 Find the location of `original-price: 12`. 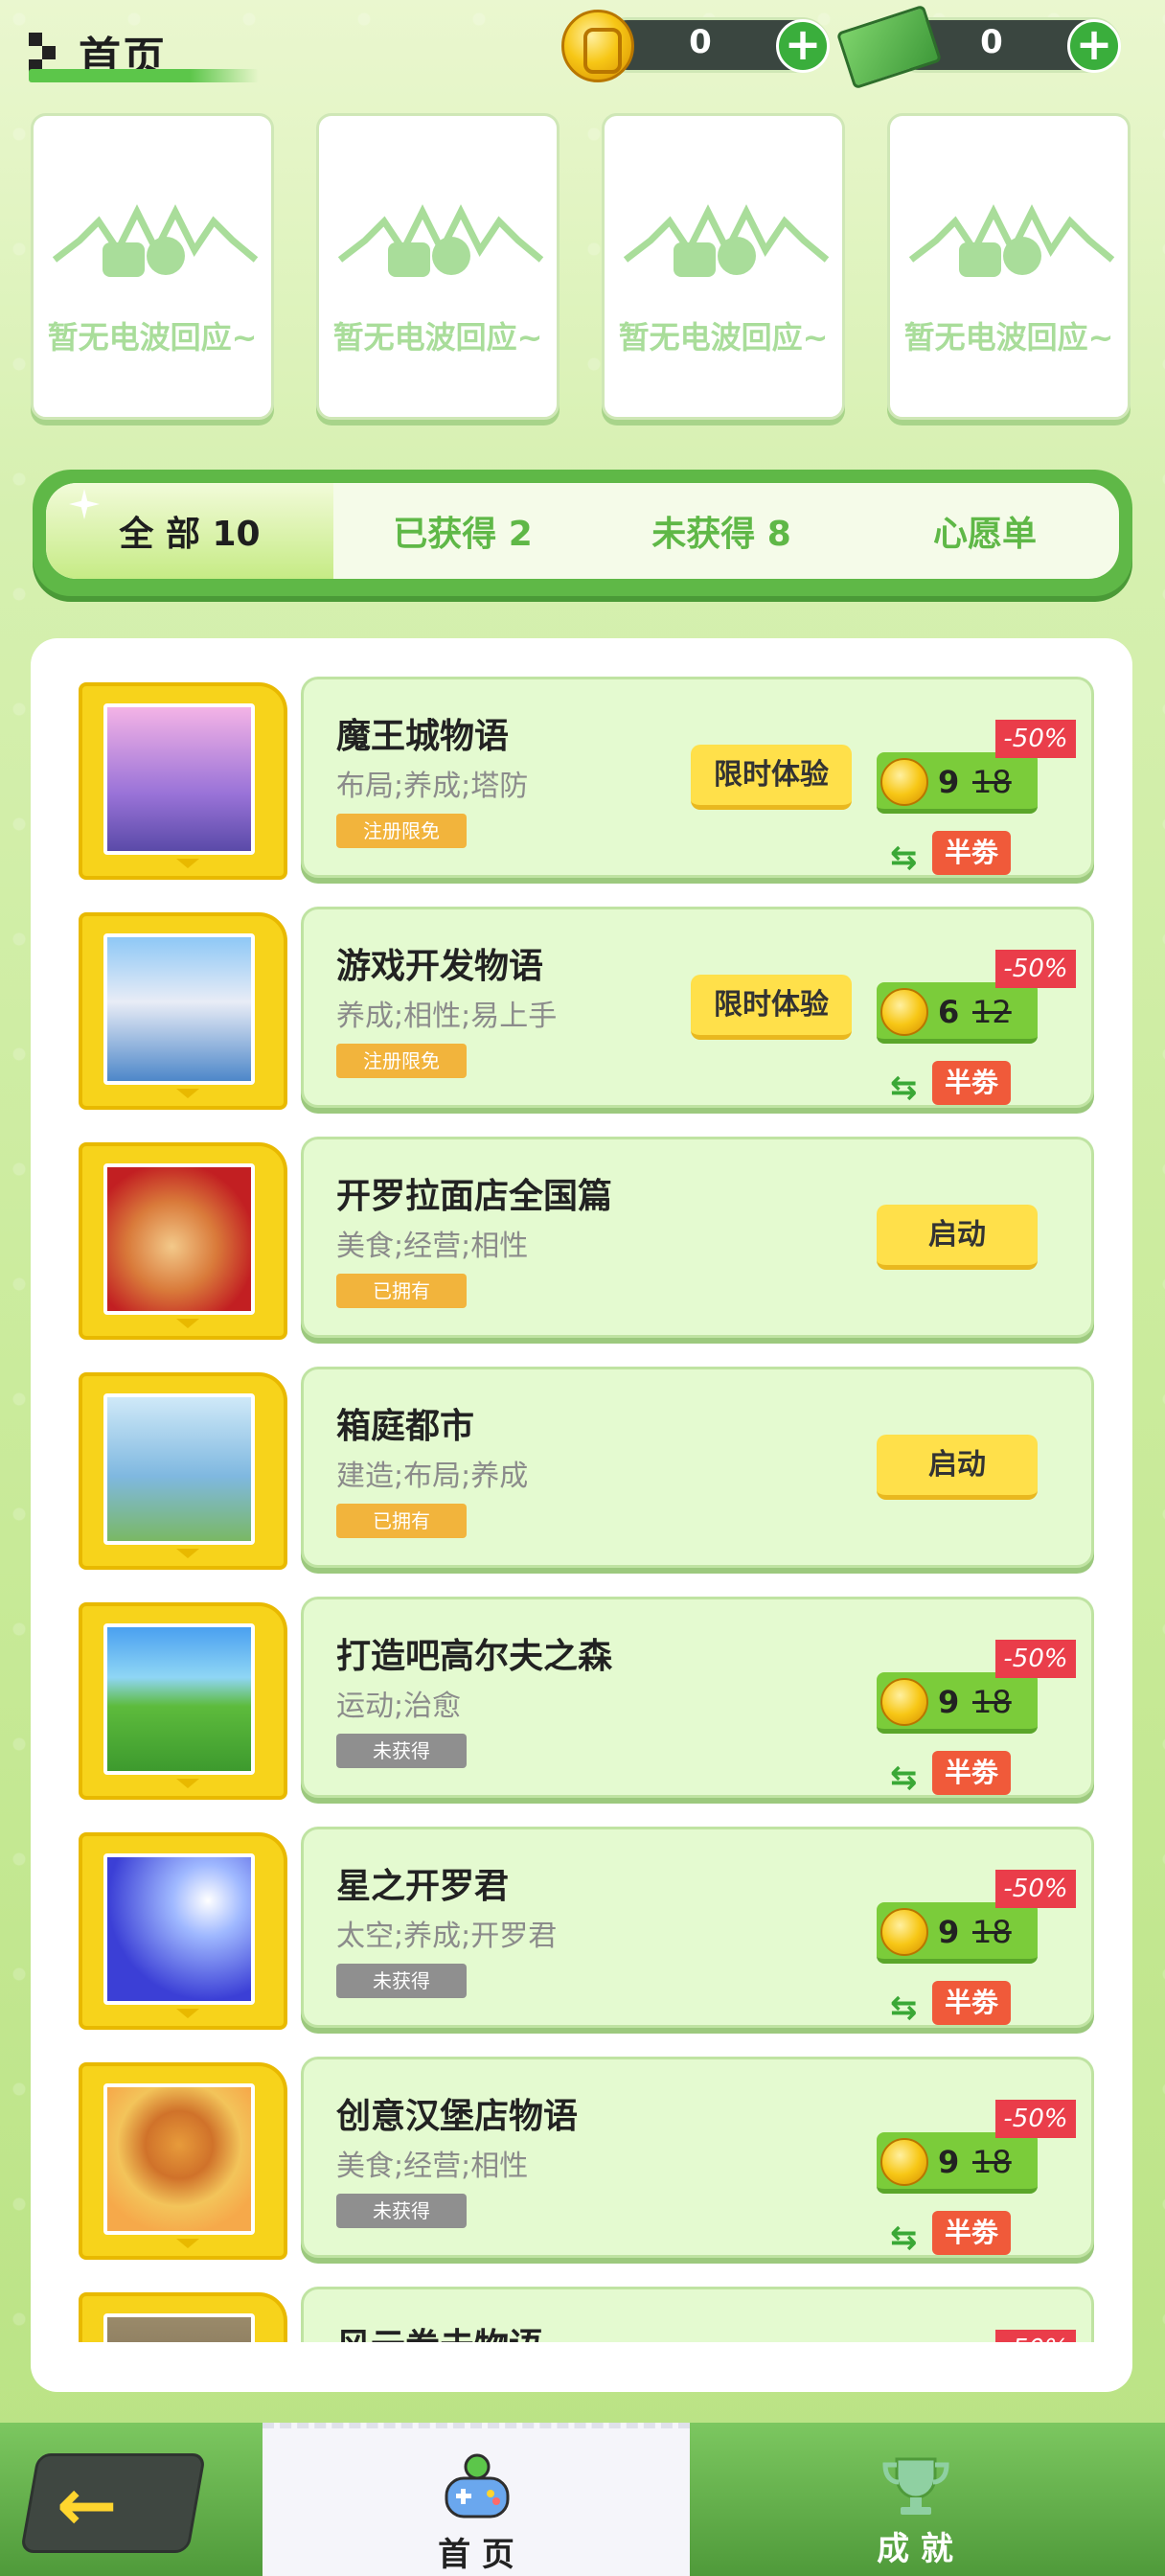

original-price: 12 is located at coordinates (992, 1012).